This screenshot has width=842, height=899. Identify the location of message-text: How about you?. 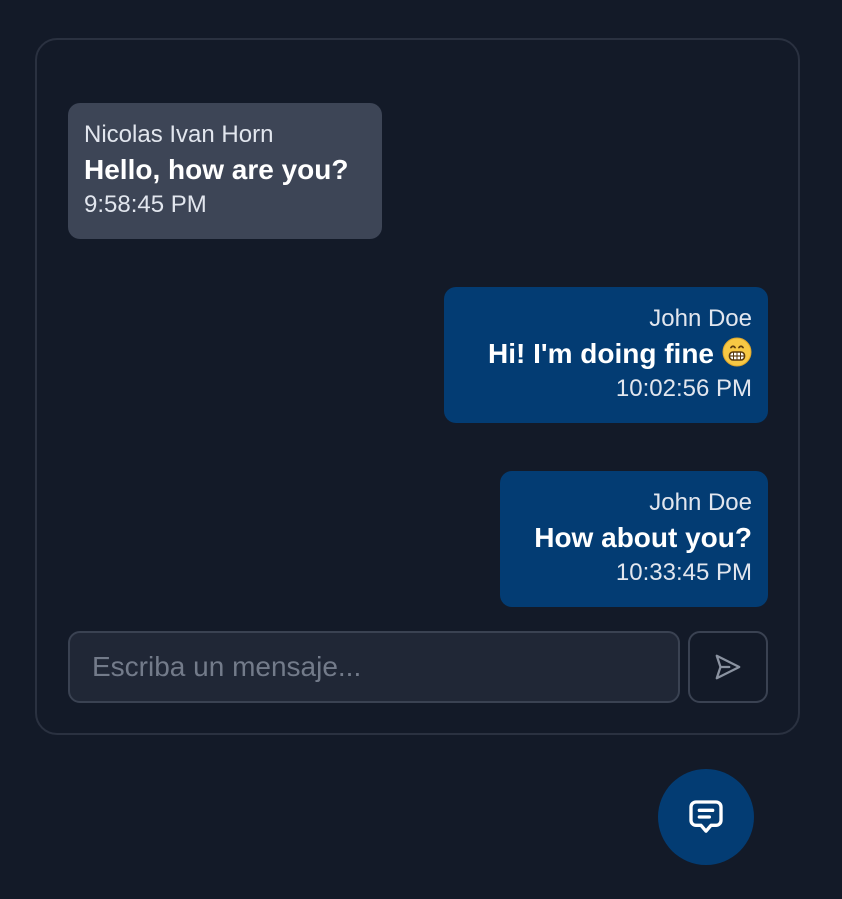
(643, 537).